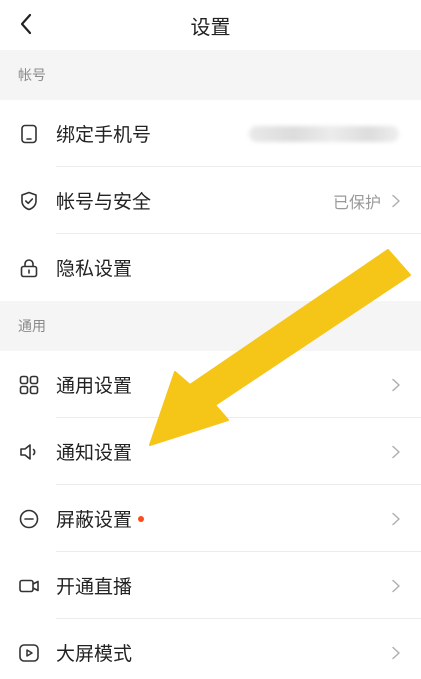 The height and width of the screenshot is (679, 421). Describe the element at coordinates (356, 202) in the screenshot. I see `security-status-value: 已保护` at that location.